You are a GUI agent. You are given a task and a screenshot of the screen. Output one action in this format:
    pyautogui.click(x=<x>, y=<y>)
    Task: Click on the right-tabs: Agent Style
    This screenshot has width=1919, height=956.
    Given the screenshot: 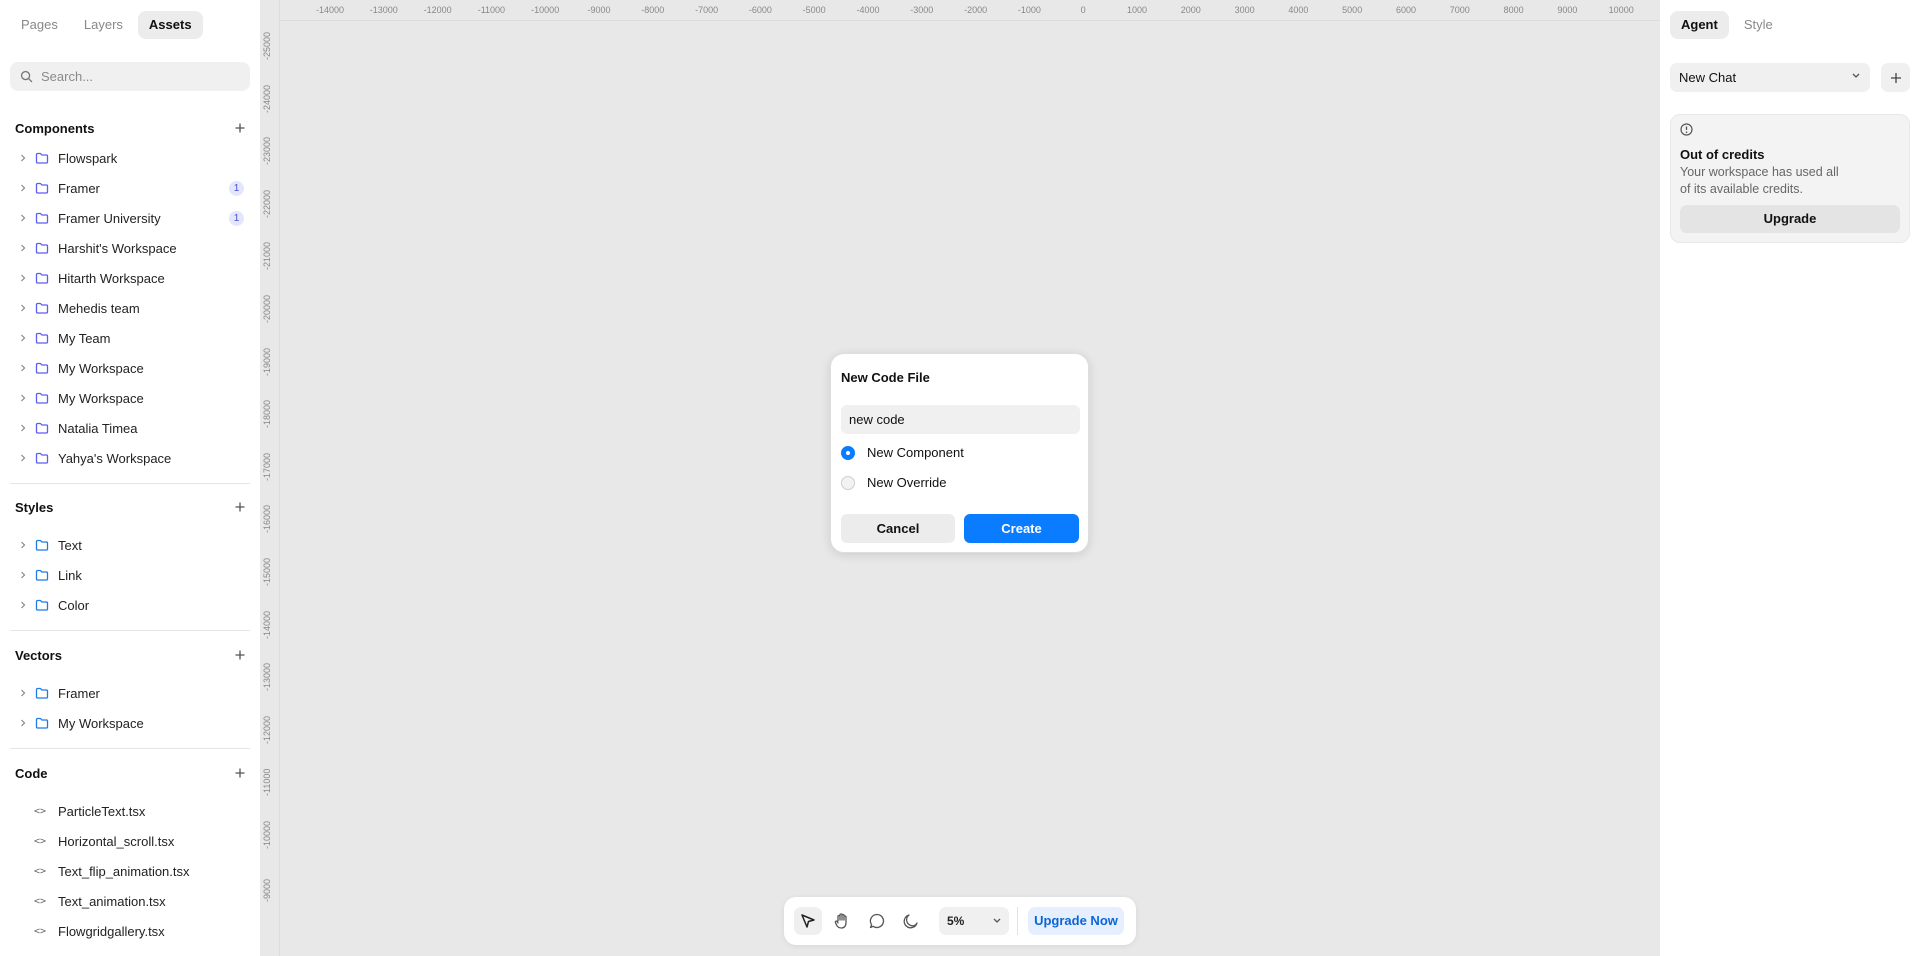 What is the action you would take?
    pyautogui.click(x=1789, y=19)
    